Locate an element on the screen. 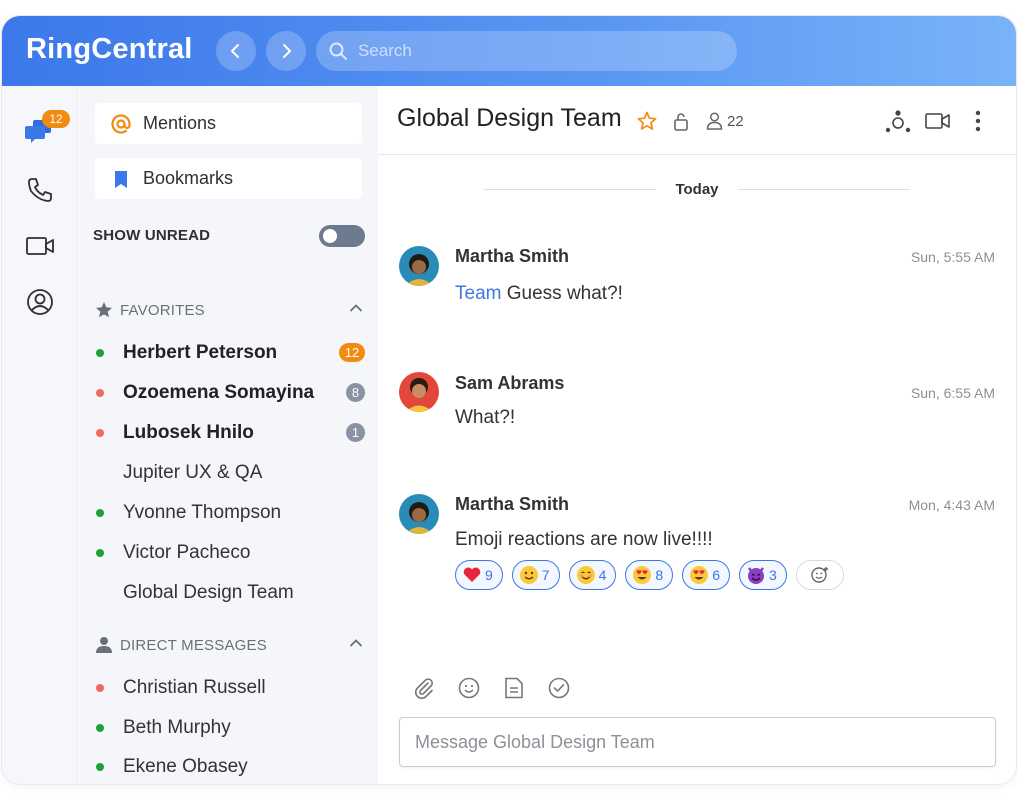  note-button is located at coordinates (514, 688).